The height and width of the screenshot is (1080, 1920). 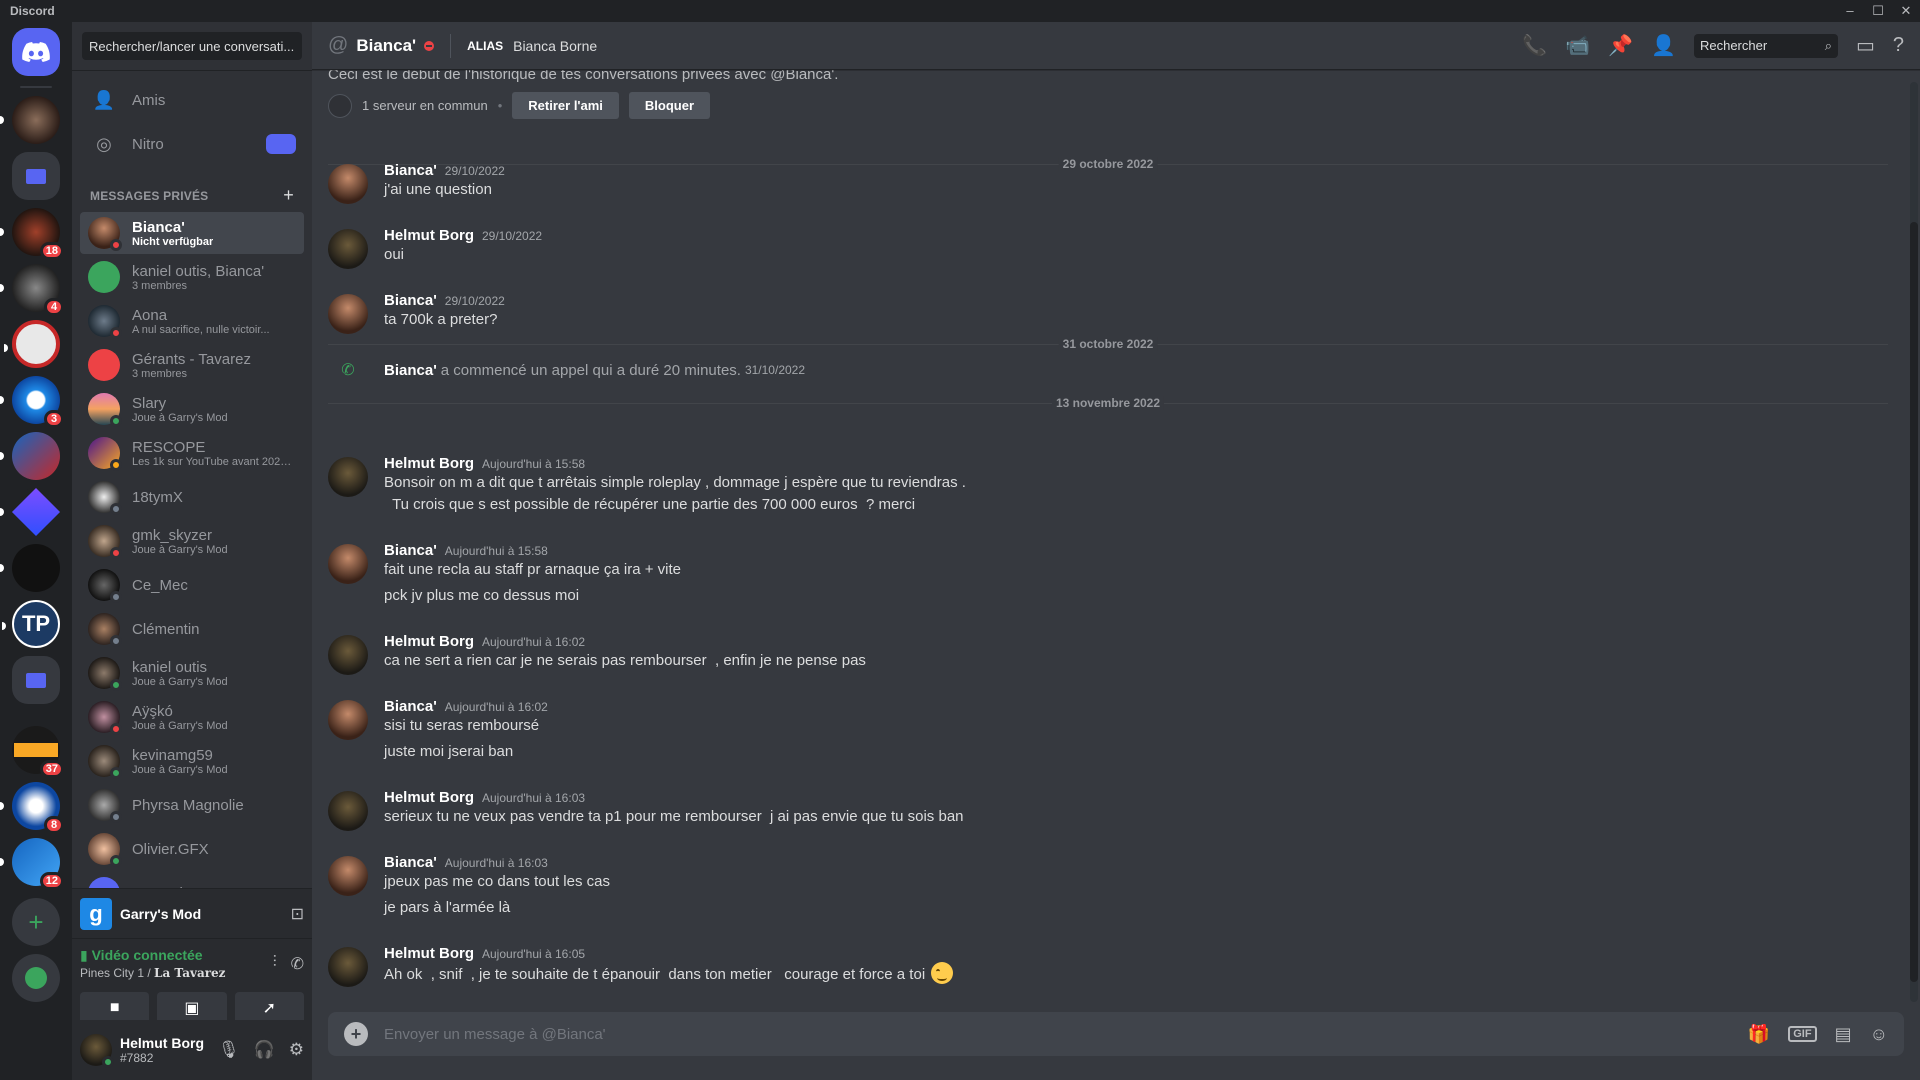 What do you see at coordinates (192, 277) in the screenshot?
I see `dm-item: kaniel outis, Bianca' 3 membres` at bounding box center [192, 277].